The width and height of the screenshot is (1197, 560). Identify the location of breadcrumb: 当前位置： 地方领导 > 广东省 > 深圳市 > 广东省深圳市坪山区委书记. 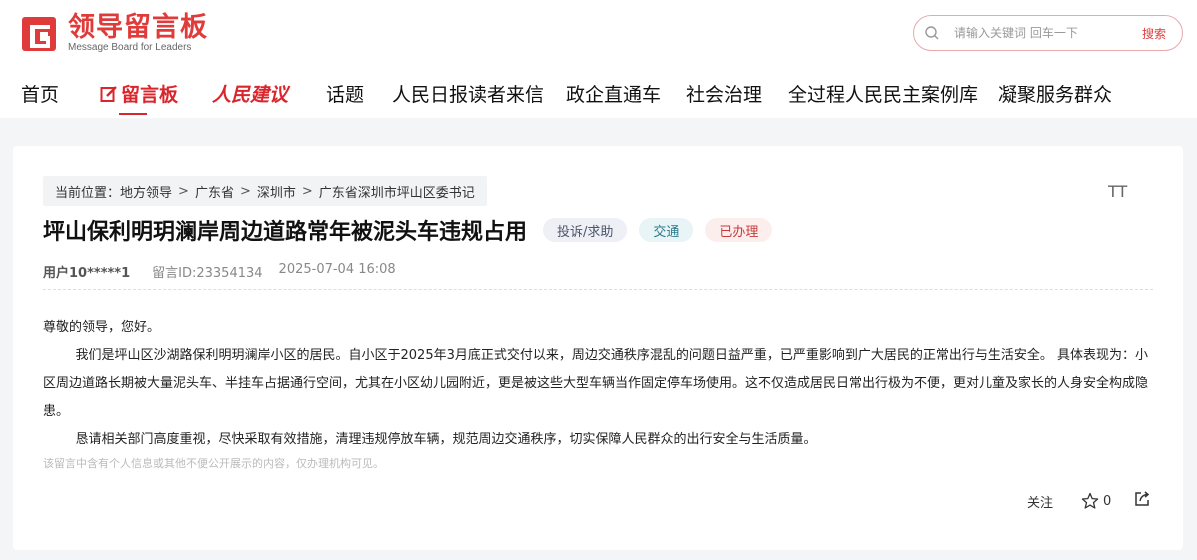
(265, 191).